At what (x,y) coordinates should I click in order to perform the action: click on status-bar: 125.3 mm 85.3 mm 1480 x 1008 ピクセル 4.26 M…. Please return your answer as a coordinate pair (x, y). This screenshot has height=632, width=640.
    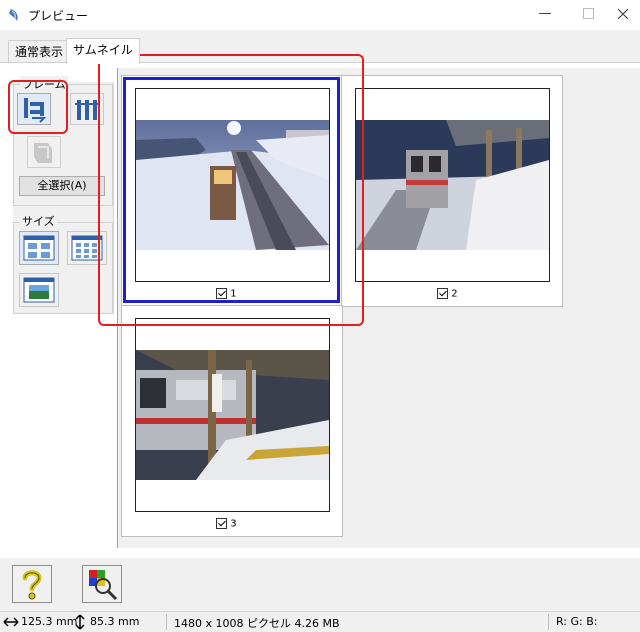
    Looking at the image, I should click on (320, 621).